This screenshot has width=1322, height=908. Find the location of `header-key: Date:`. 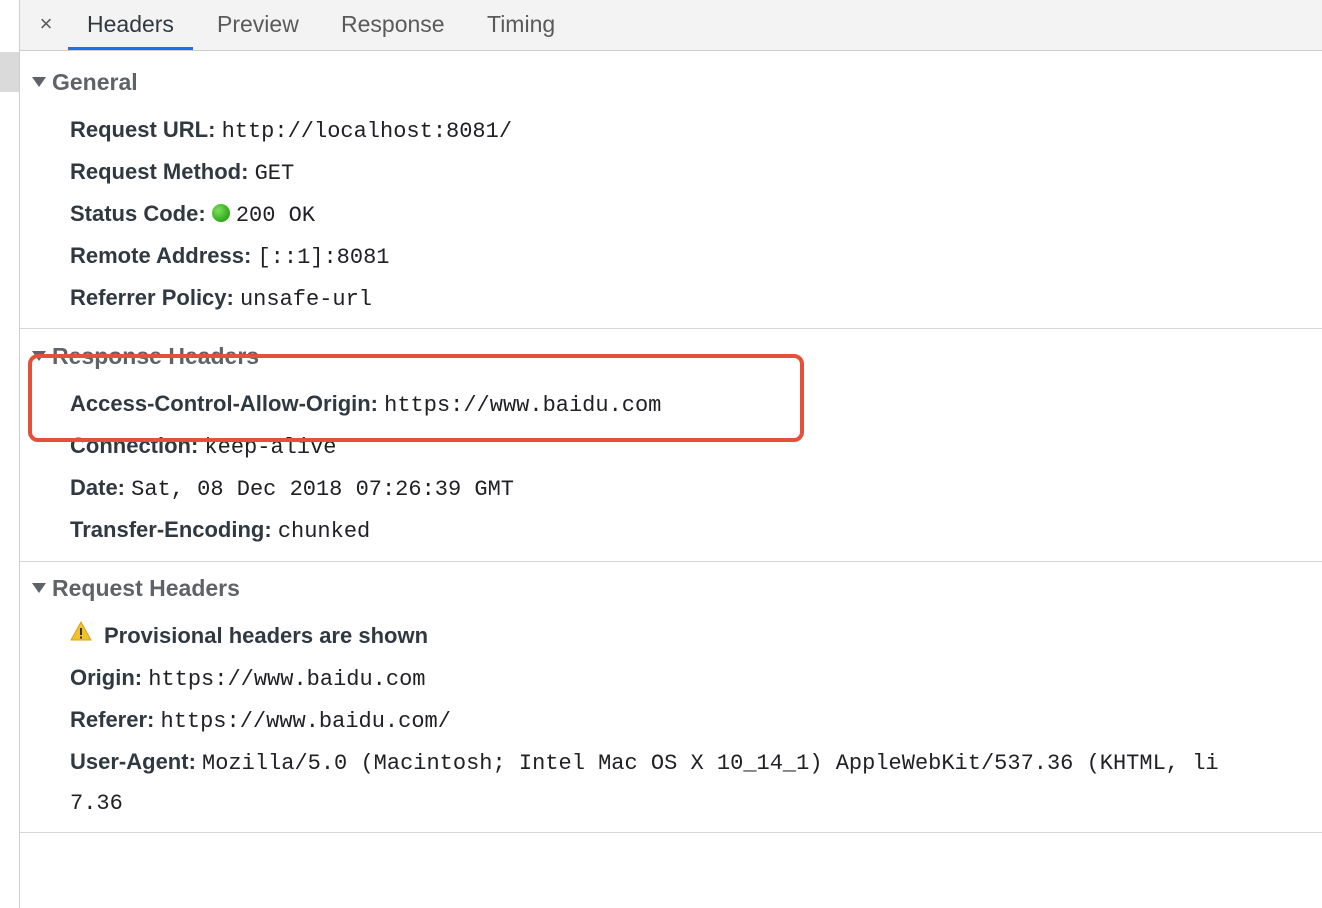

header-key: Date: is located at coordinates (98, 487).